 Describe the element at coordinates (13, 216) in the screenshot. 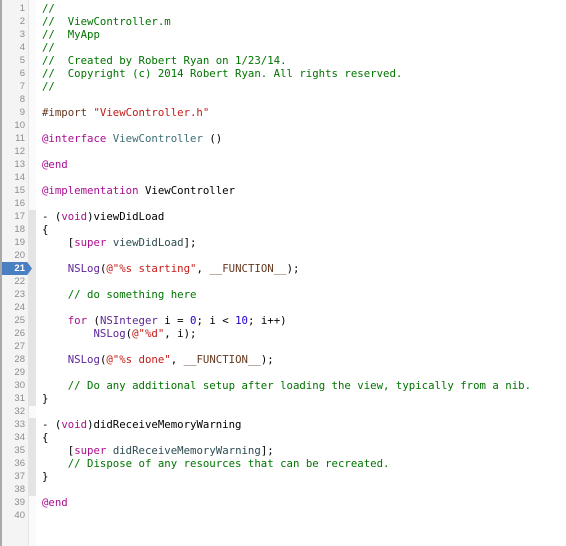

I see `line-number: 17` at that location.